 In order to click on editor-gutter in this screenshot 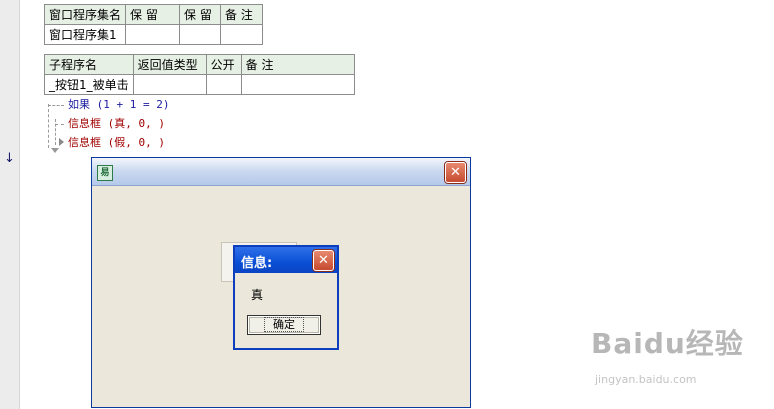, I will do `click(10, 204)`.